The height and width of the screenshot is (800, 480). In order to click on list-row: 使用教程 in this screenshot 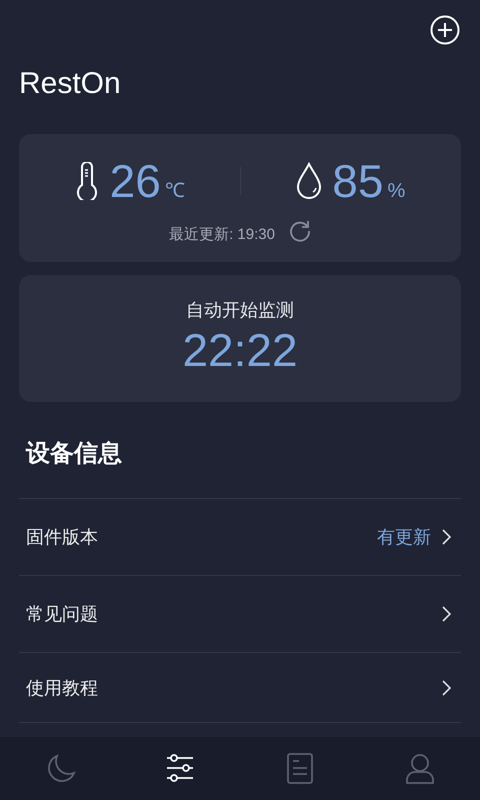, I will do `click(240, 687)`.